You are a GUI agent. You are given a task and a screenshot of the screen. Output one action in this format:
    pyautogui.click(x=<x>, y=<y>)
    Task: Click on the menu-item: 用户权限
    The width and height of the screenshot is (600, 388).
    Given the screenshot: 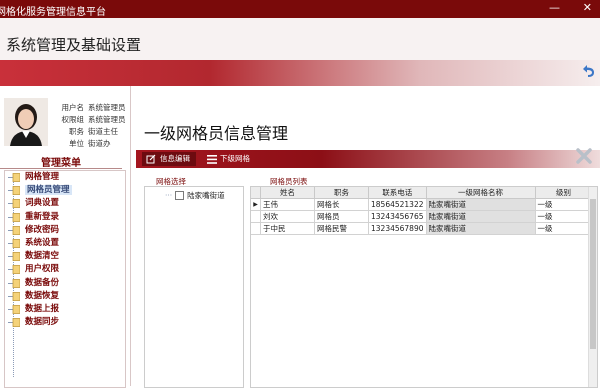 What is the action you would take?
    pyautogui.click(x=65, y=269)
    